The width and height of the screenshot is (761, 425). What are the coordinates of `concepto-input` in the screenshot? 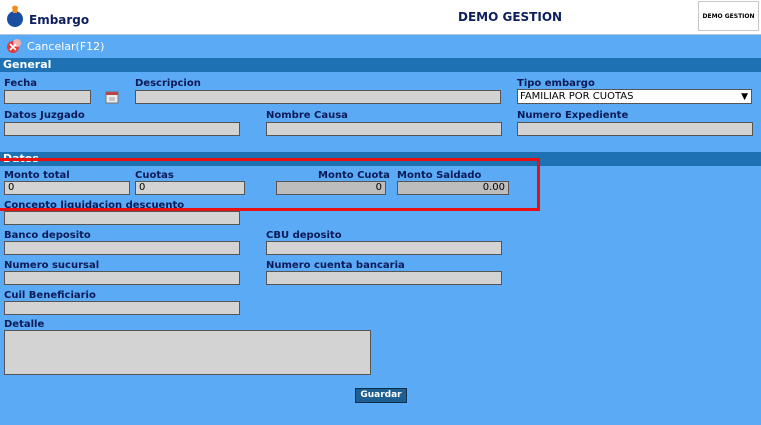 It's located at (122, 218).